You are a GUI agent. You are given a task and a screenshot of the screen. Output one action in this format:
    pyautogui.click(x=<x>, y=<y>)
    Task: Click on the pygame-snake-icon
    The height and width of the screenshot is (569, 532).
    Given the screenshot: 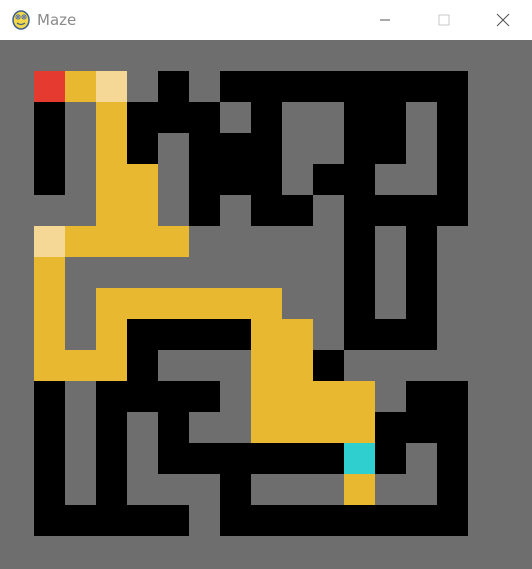 What is the action you would take?
    pyautogui.click(x=21, y=20)
    